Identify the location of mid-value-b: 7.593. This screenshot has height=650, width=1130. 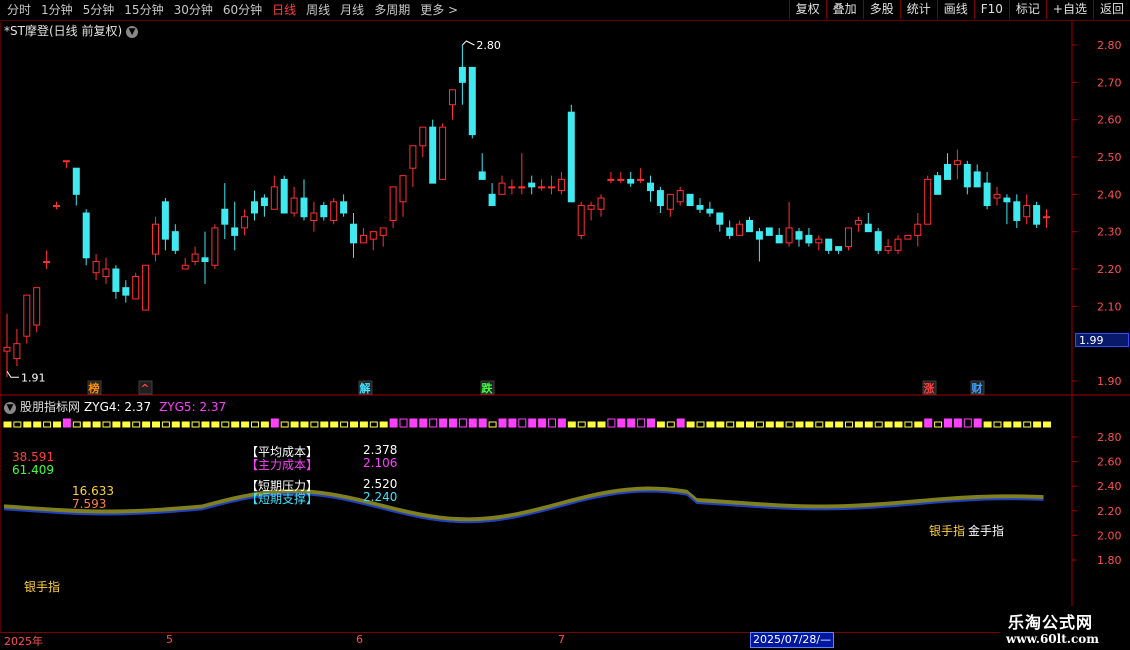
(89, 504).